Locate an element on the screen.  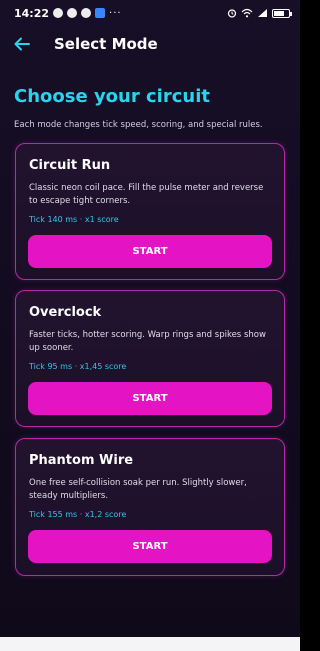
start-button-circuit-run: START is located at coordinates (150, 251).